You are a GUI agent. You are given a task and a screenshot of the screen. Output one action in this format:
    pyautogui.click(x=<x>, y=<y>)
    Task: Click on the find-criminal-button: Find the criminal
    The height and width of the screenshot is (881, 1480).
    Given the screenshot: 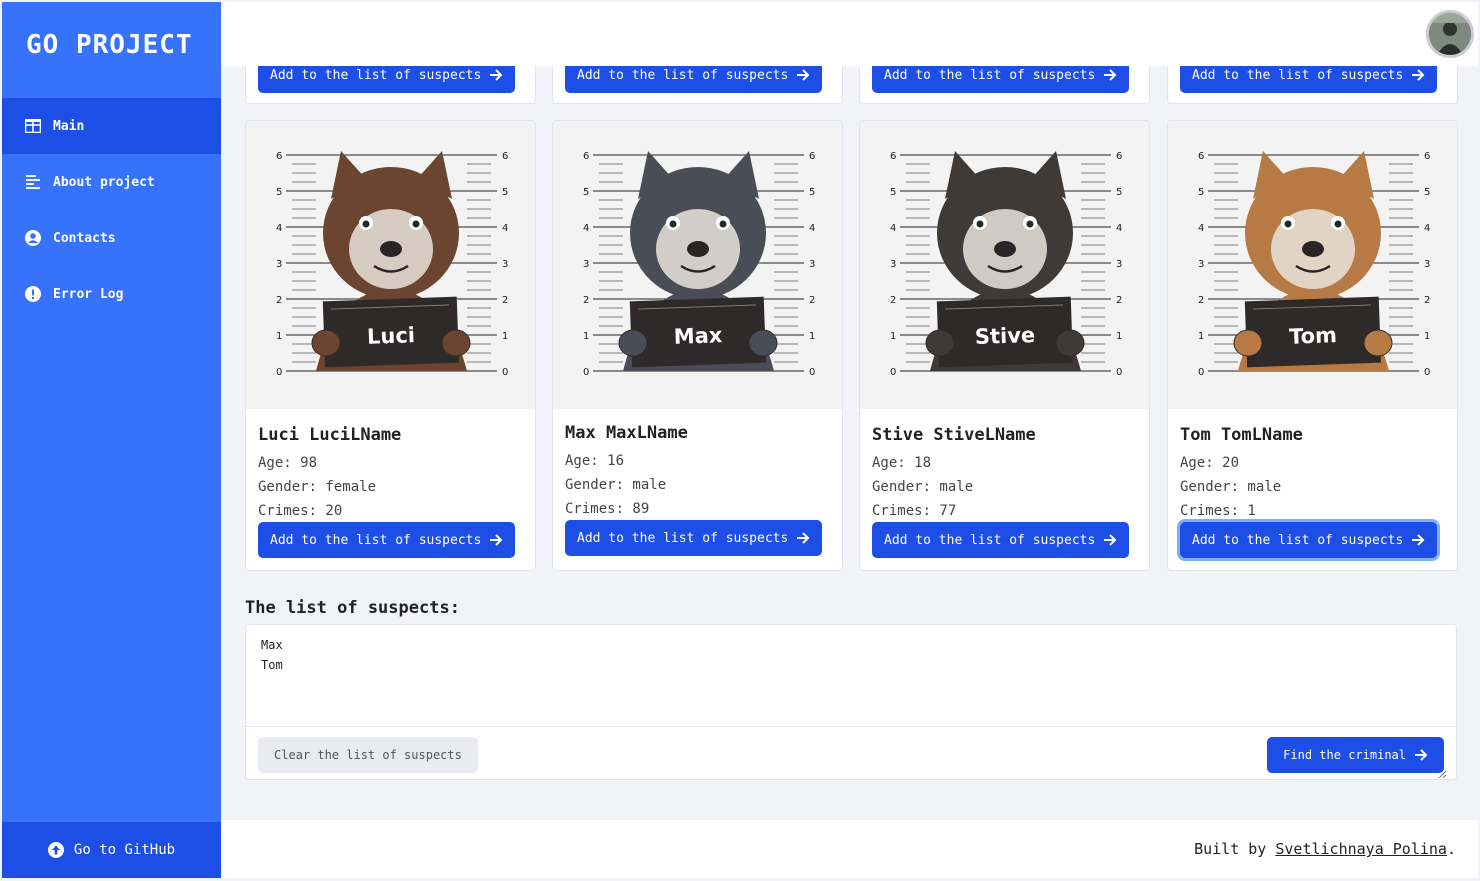 What is the action you would take?
    pyautogui.click(x=1355, y=755)
    